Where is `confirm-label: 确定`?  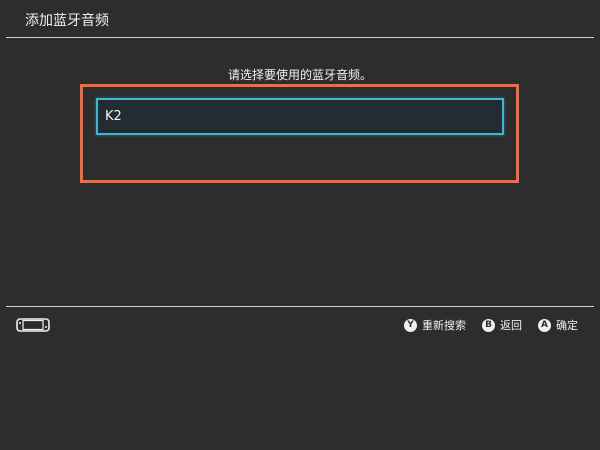 confirm-label: 确定 is located at coordinates (567, 325).